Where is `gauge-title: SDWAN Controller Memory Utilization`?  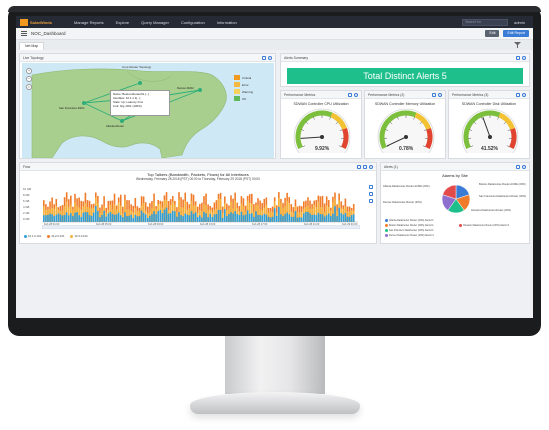 gauge-title: SDWAN Controller Memory Utilization is located at coordinates (405, 104).